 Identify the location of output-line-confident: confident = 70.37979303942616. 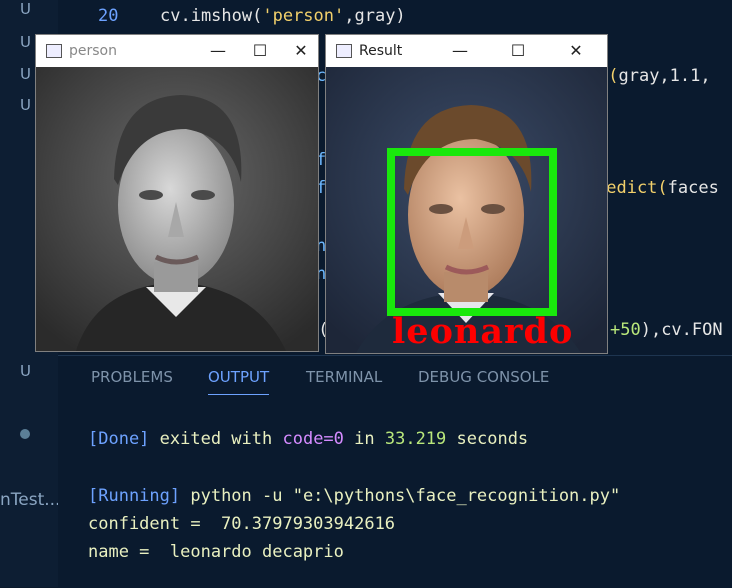
(242, 524).